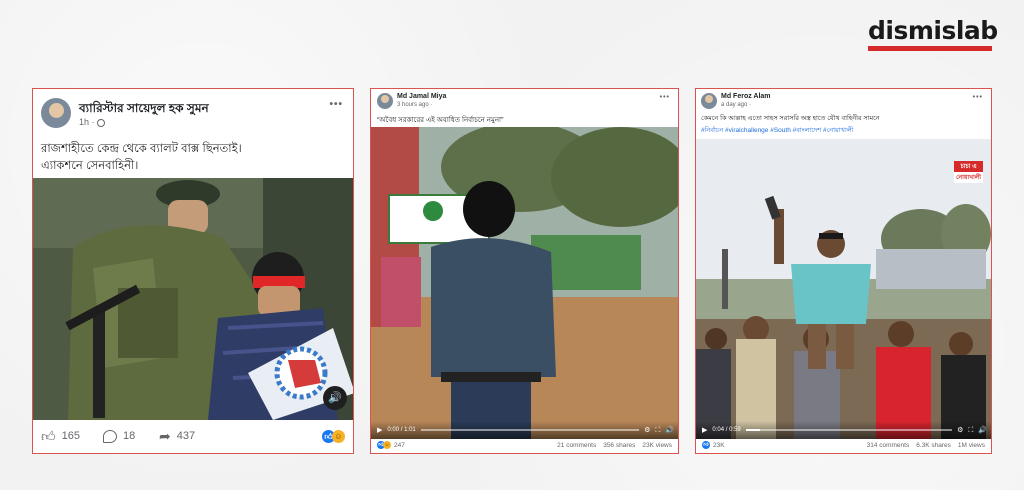 Image resolution: width=1024 pixels, height=490 pixels. I want to click on like-button: 👍︎ 165, so click(72, 436).